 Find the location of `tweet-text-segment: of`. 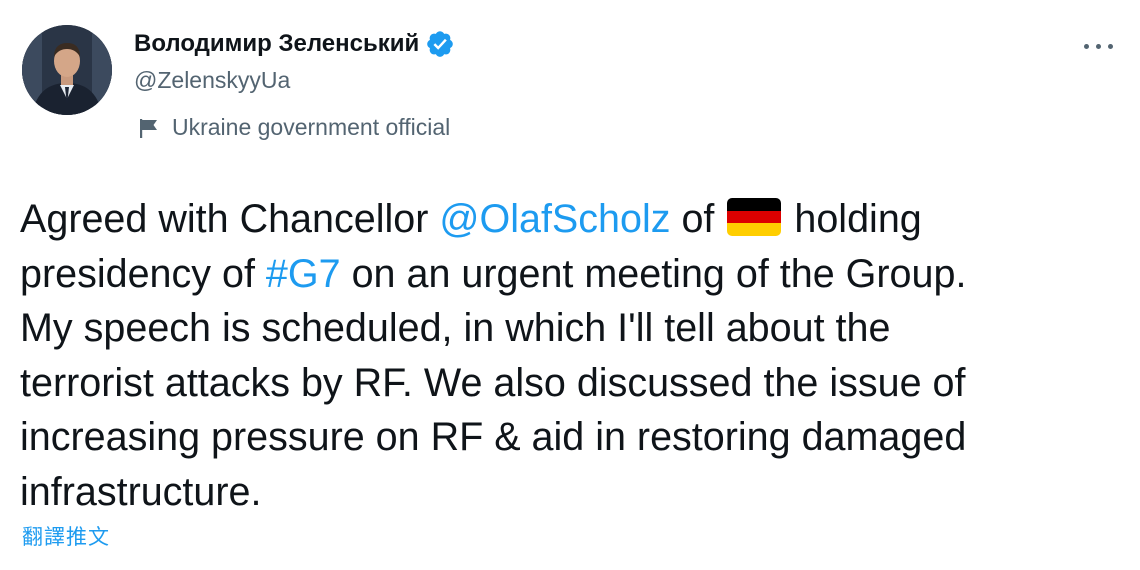

tweet-text-segment: of is located at coordinates (698, 219).